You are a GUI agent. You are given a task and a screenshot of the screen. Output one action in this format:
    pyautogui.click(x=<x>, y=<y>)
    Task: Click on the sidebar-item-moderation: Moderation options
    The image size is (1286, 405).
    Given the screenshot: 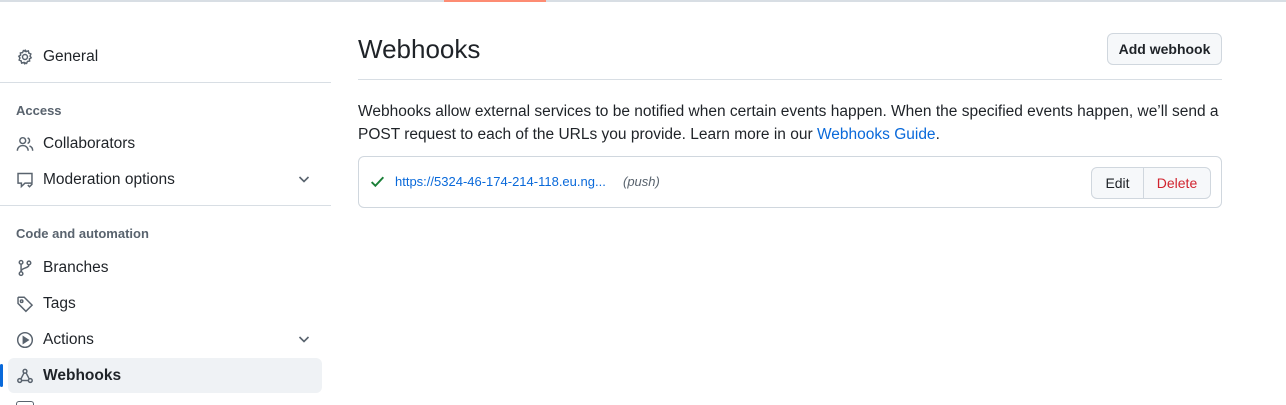 What is the action you would take?
    pyautogui.click(x=165, y=179)
    